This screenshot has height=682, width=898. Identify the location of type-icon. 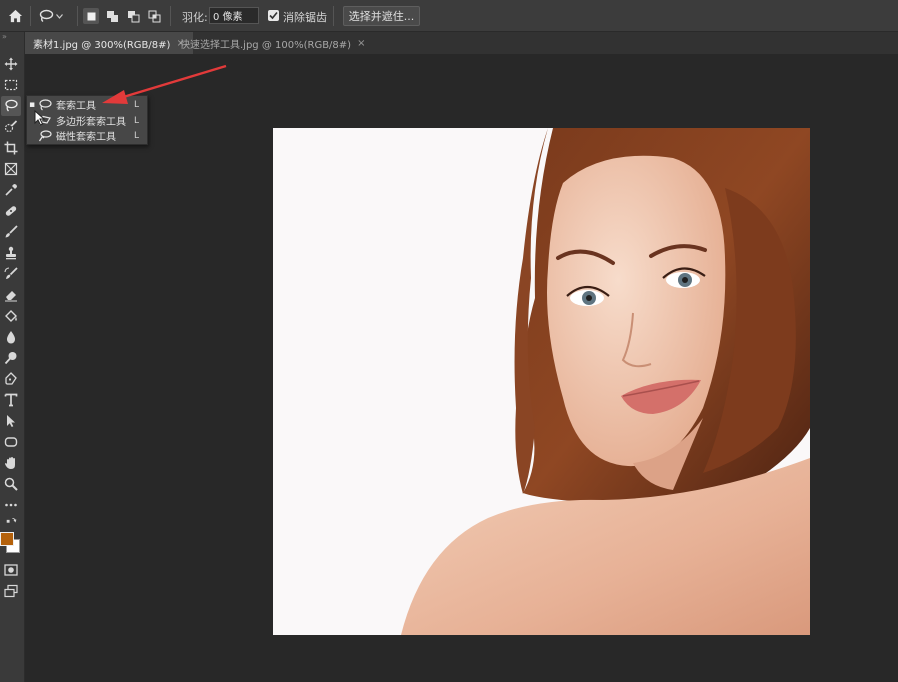
(11, 400).